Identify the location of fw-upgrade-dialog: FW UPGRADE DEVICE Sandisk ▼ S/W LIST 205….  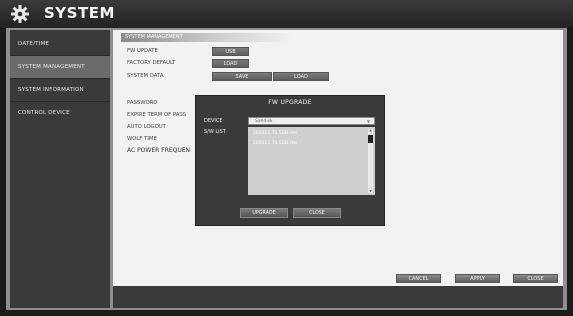
(290, 160).